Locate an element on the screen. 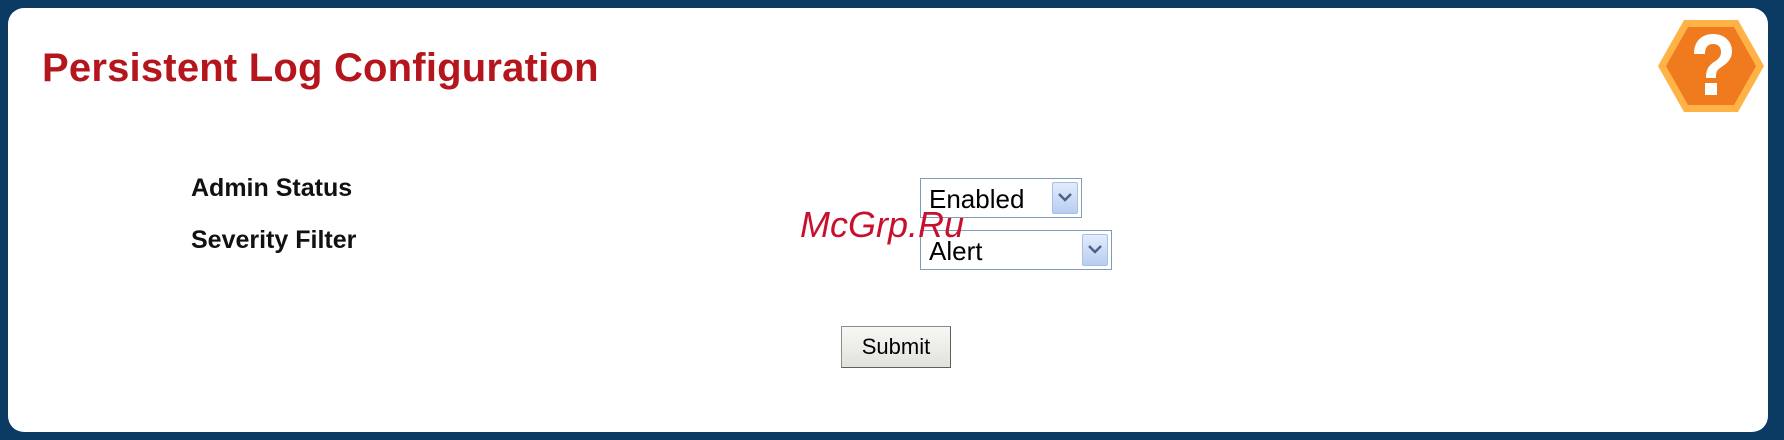 Image resolution: width=1784 pixels, height=440 pixels. admin-status-value: Enabled is located at coordinates (977, 199).